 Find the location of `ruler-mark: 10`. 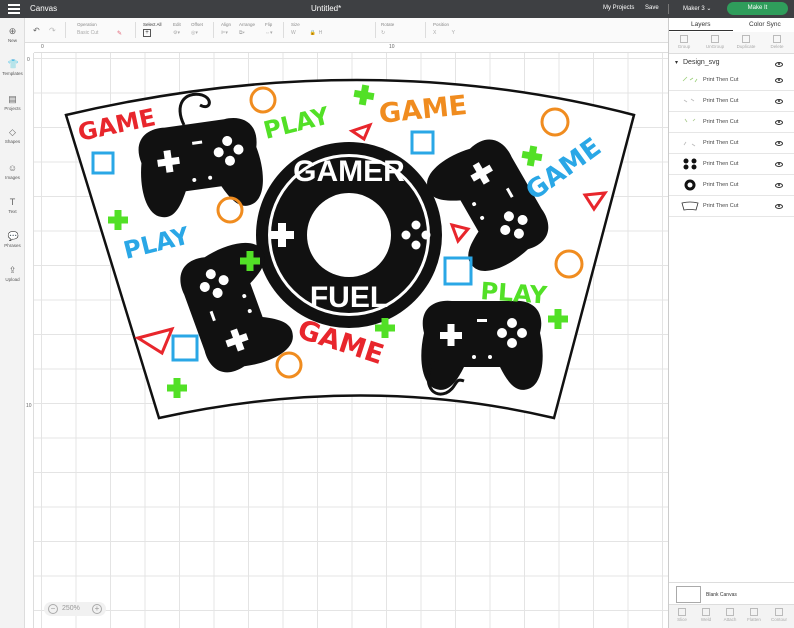

ruler-mark: 10 is located at coordinates (29, 406).